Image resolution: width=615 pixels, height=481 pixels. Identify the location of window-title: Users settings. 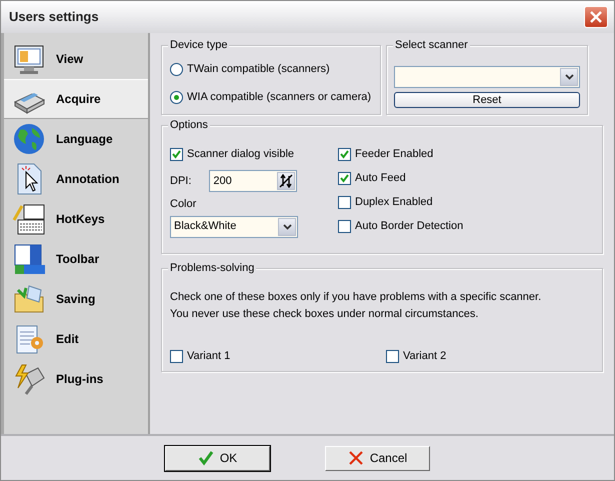
(54, 17).